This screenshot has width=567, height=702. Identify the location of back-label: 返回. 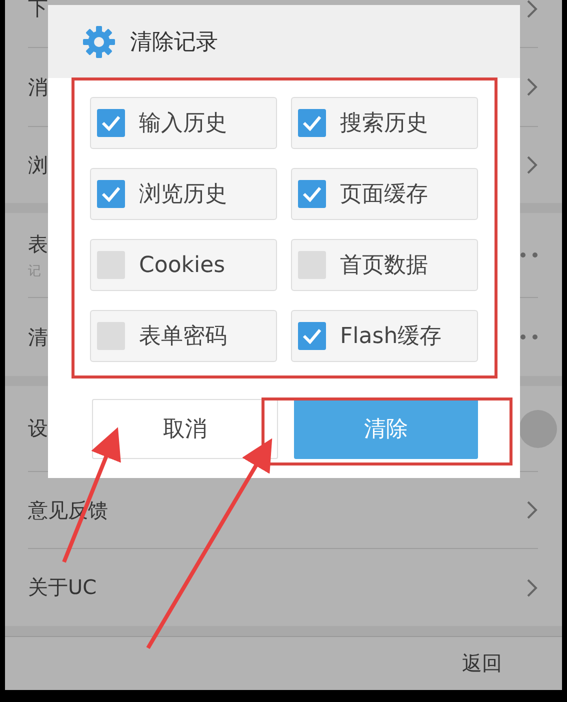
(482, 663).